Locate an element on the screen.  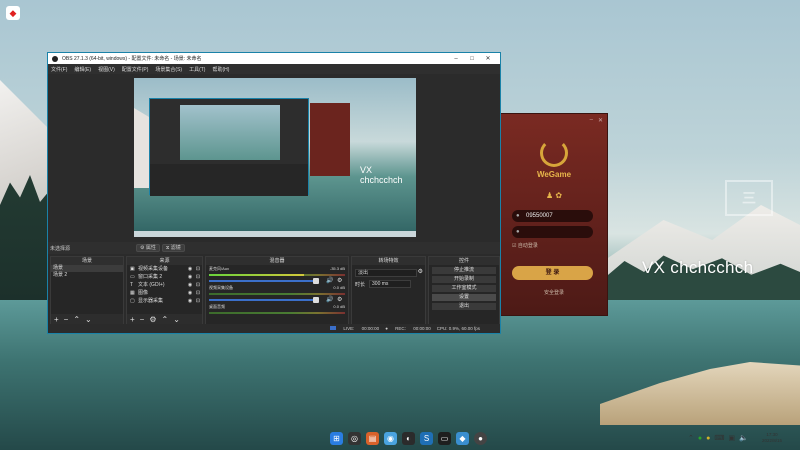
live-status: LIVE: 00:00:00 is located at coordinates (351, 328).